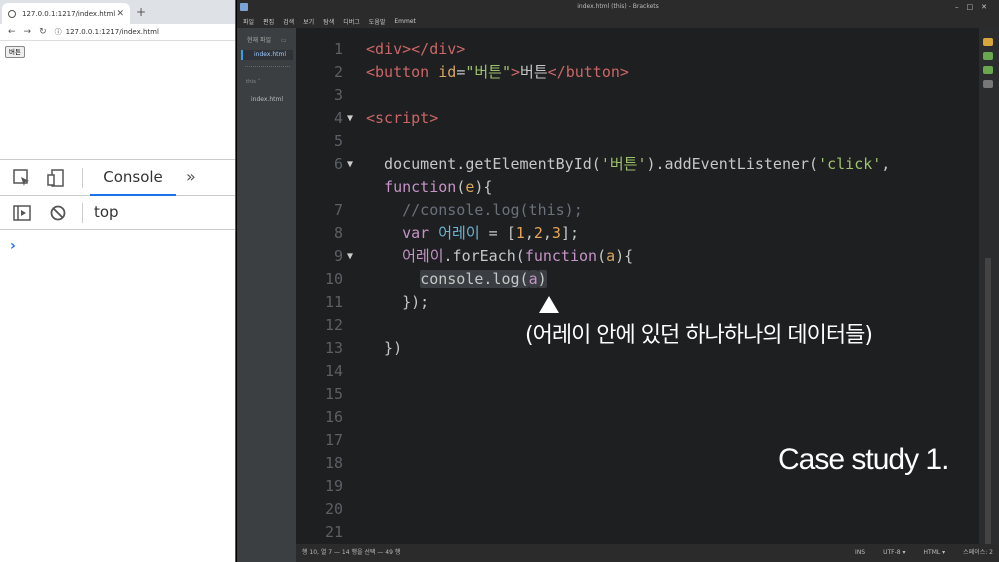 The height and width of the screenshot is (562, 999). What do you see at coordinates (628, 210) in the screenshot?
I see `code-line: //console.log(this);` at bounding box center [628, 210].